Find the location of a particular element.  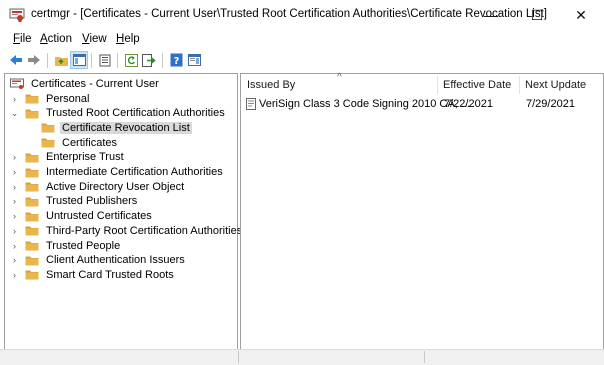

tree-item: › Smart Card Trusted Roots is located at coordinates (93, 274).